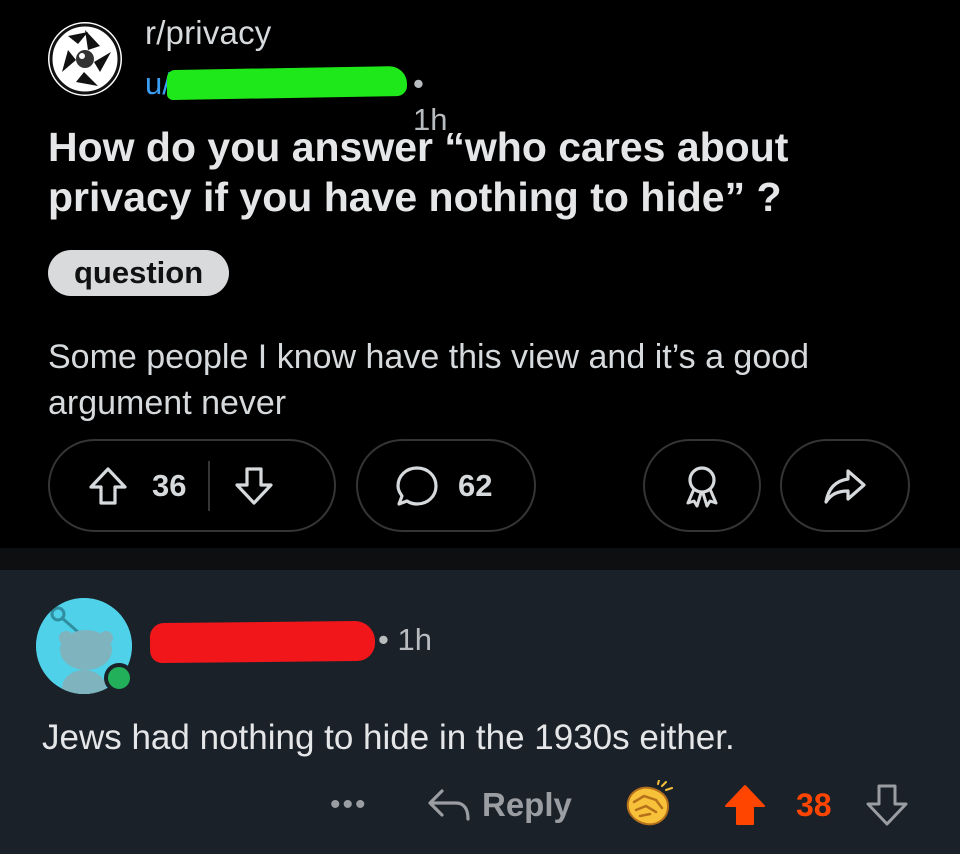 Image resolution: width=960 pixels, height=854 pixels. I want to click on award-button, so click(702, 485).